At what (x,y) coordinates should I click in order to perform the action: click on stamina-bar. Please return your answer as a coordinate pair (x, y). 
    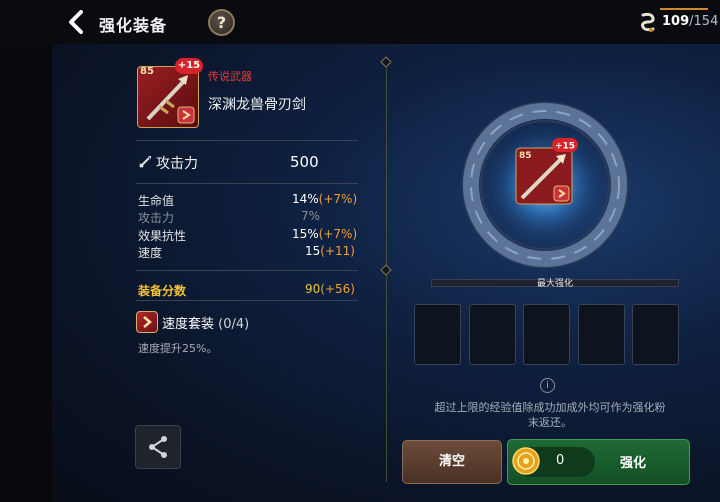
    Looking at the image, I should click on (684, 9).